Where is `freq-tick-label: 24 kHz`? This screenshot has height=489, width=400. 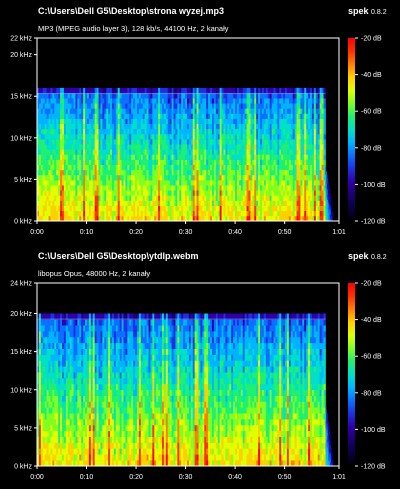 freq-tick-label: 24 kHz is located at coordinates (21, 284).